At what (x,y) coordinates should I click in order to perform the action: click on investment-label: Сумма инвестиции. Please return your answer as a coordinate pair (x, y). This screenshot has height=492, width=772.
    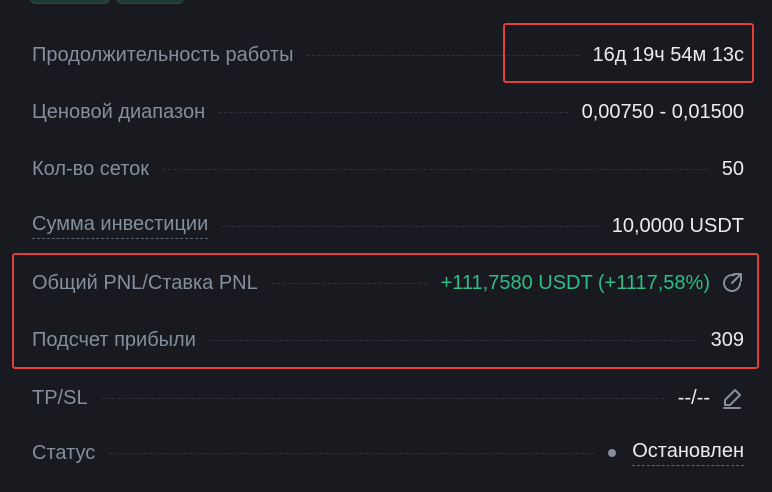
    Looking at the image, I should click on (120, 226).